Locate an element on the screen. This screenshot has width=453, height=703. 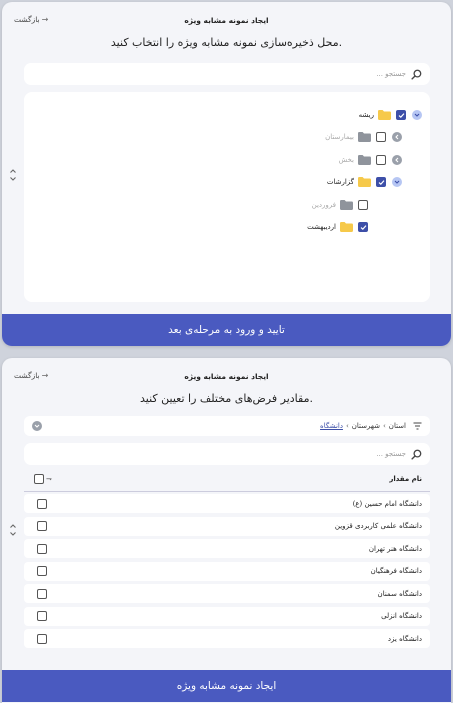
table-row: دانشگاه انزلی is located at coordinates (227, 616).